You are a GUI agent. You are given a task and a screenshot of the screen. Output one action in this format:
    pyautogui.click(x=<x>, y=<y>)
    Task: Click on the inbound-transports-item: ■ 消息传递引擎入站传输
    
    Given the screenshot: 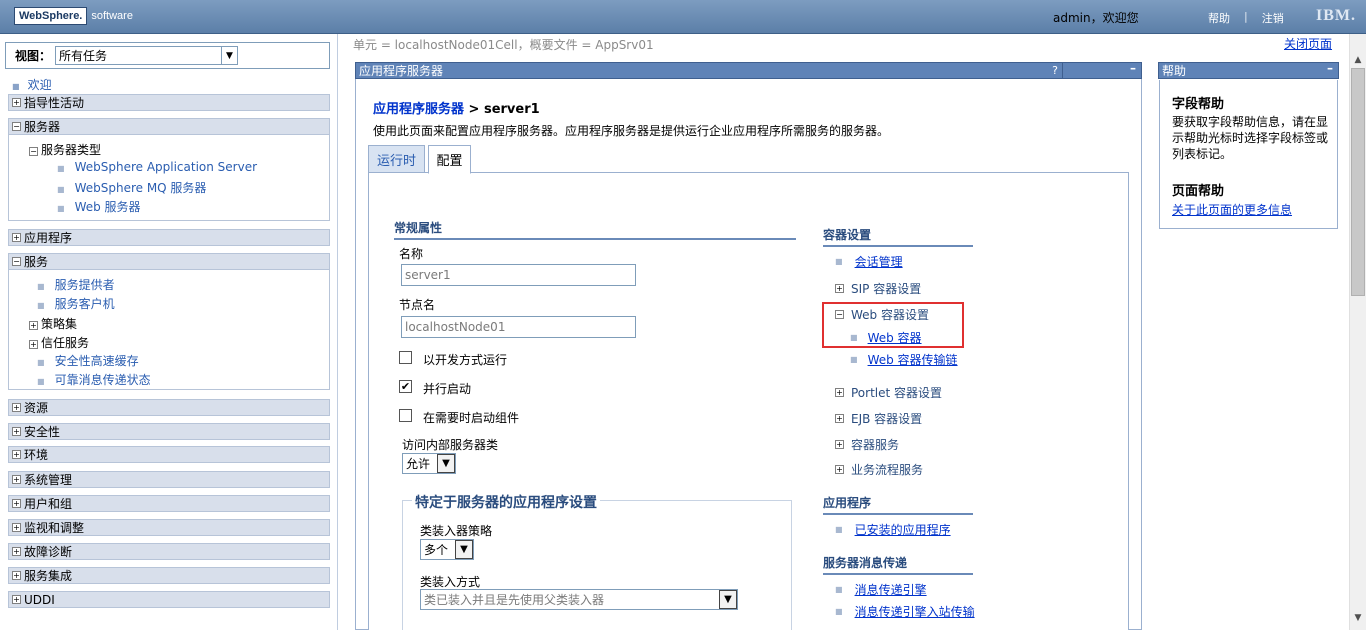 What is the action you would take?
    pyautogui.click(x=905, y=611)
    